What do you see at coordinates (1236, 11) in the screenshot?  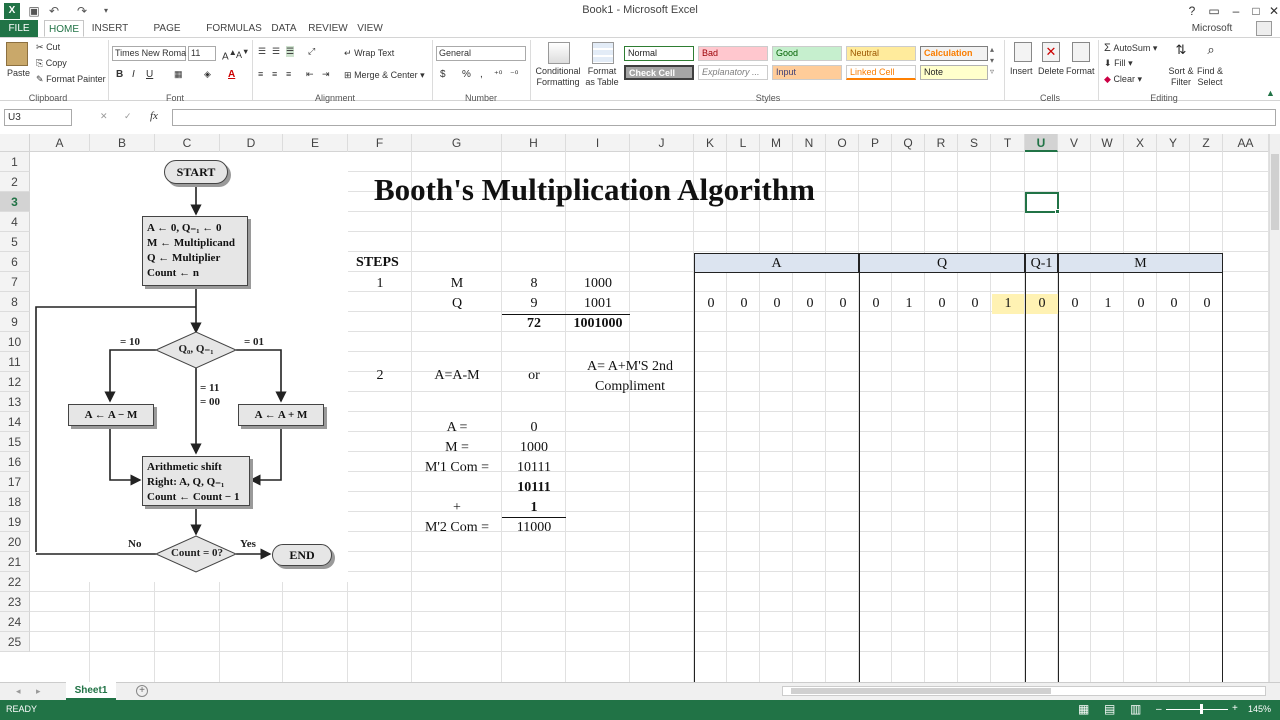 I see `minimize-icon: –` at bounding box center [1236, 11].